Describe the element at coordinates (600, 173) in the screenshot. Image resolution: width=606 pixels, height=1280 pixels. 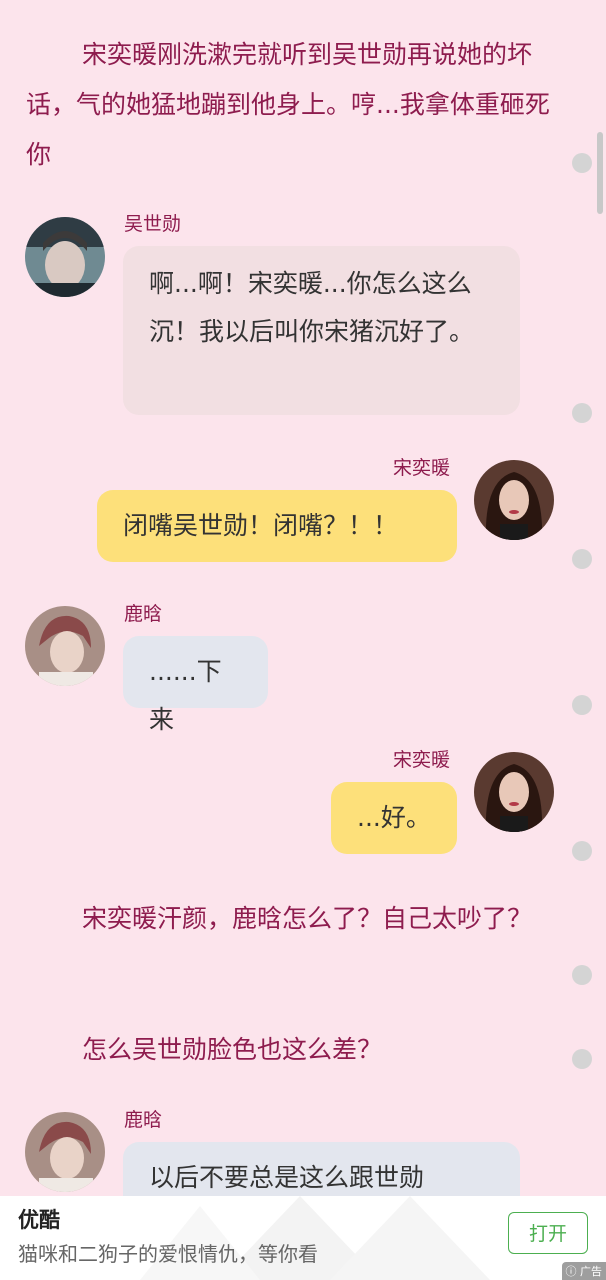
I see `scrollbar` at that location.